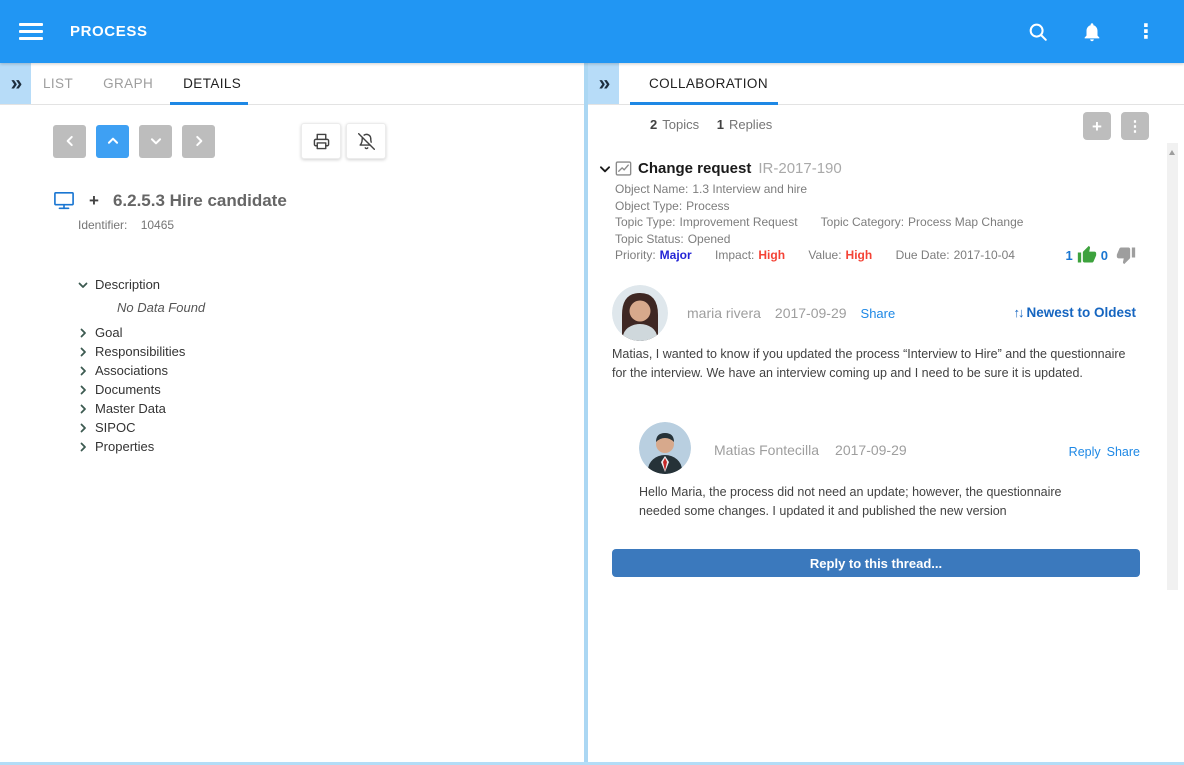 The image size is (1184, 765). I want to click on sort-order-control: ↑↓ Newest to Oldest, so click(1074, 312).